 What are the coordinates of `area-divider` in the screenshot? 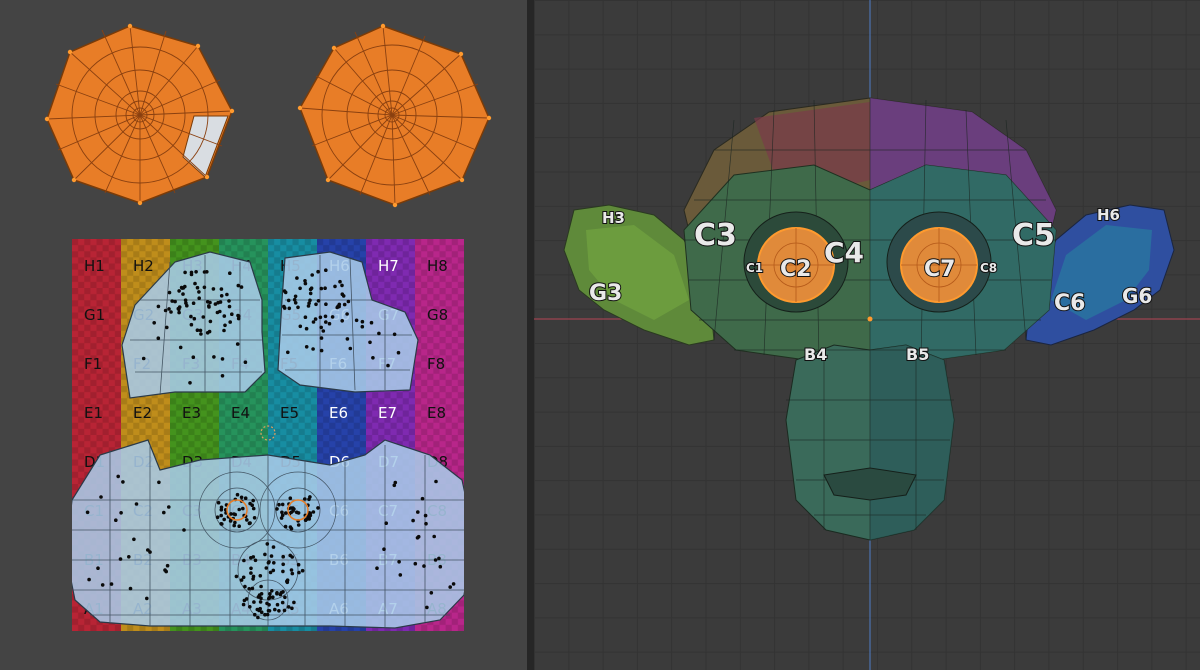 It's located at (530, 335).